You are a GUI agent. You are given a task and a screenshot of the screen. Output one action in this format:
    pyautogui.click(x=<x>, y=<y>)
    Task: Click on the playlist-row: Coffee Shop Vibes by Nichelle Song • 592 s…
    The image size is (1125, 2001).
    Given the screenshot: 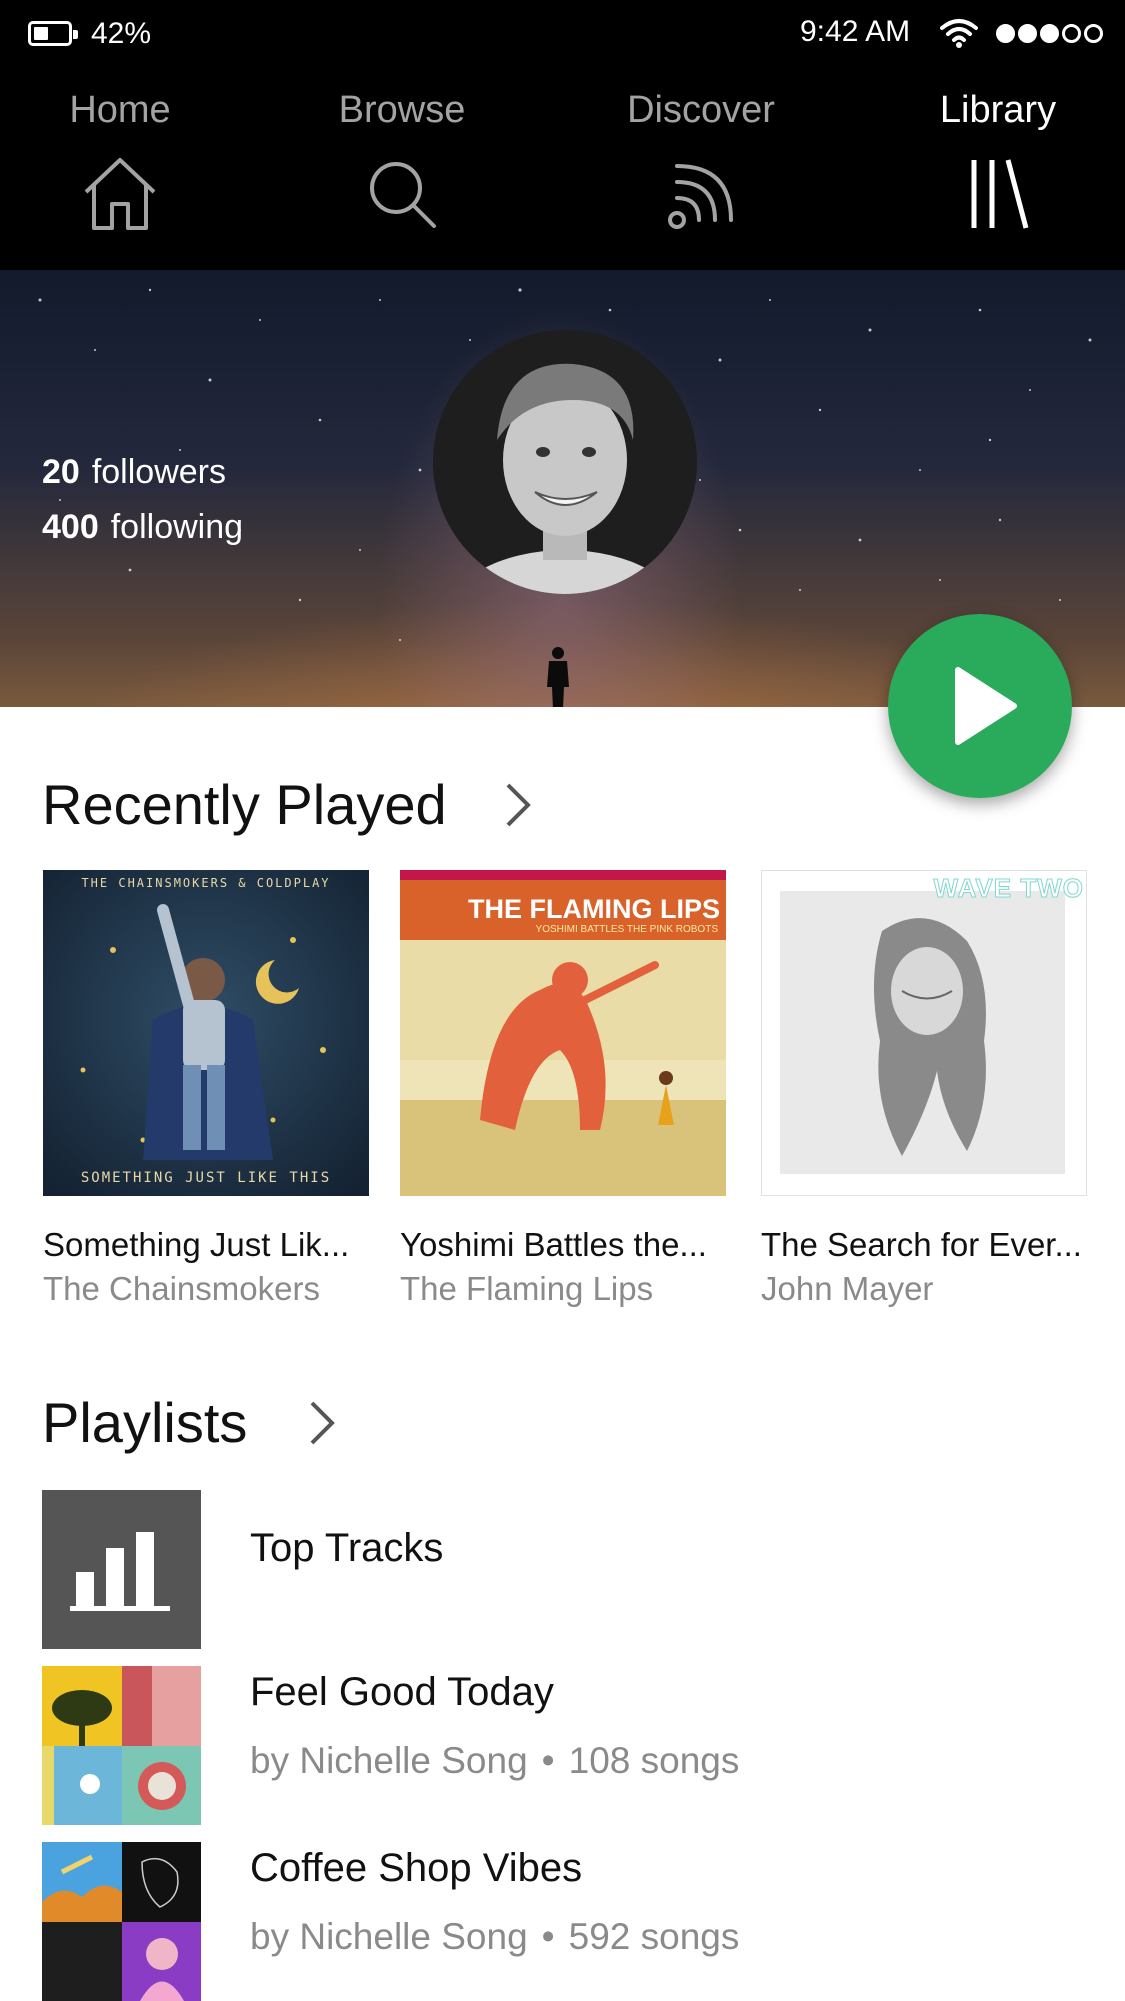 What is the action you would take?
    pyautogui.click(x=562, y=1921)
    